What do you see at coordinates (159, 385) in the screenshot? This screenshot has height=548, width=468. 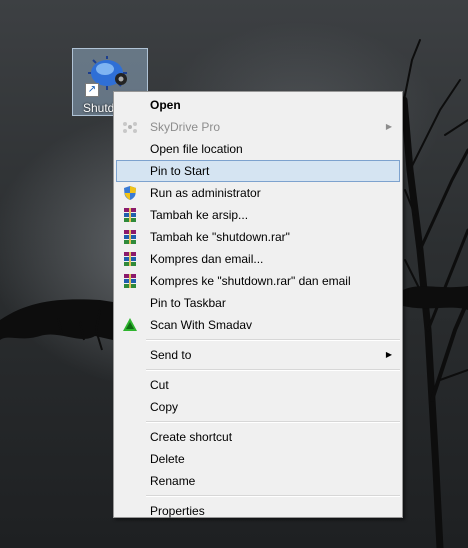 I see `menu-item-label: Cut` at bounding box center [159, 385].